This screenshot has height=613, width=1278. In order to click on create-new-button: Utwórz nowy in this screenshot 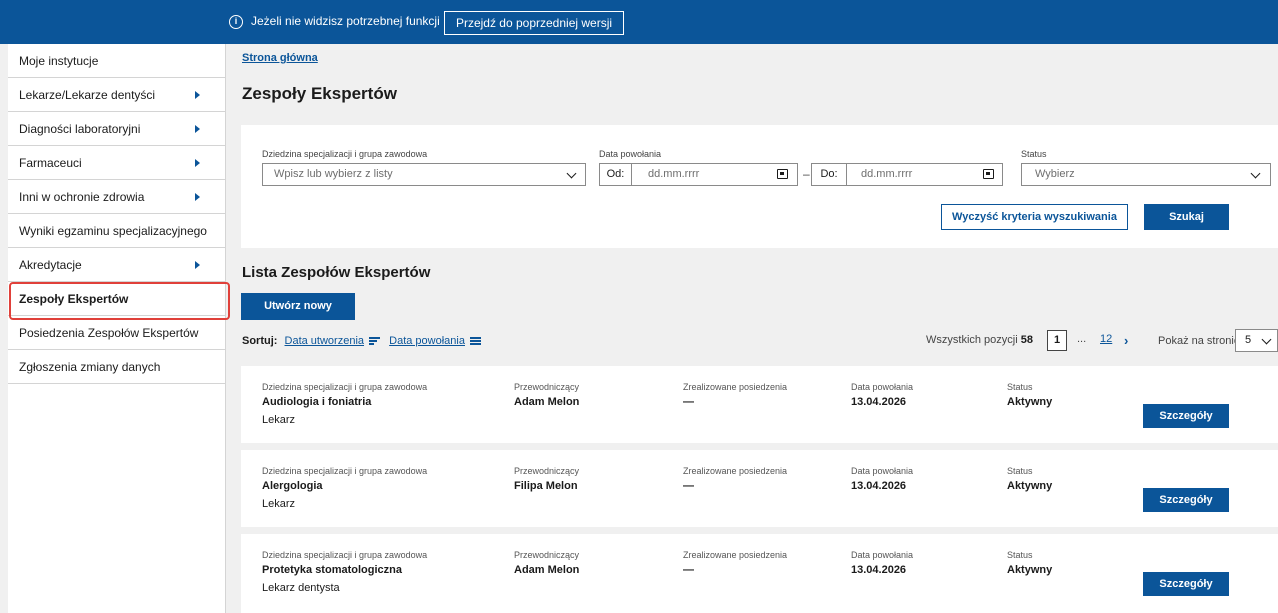, I will do `click(298, 306)`.